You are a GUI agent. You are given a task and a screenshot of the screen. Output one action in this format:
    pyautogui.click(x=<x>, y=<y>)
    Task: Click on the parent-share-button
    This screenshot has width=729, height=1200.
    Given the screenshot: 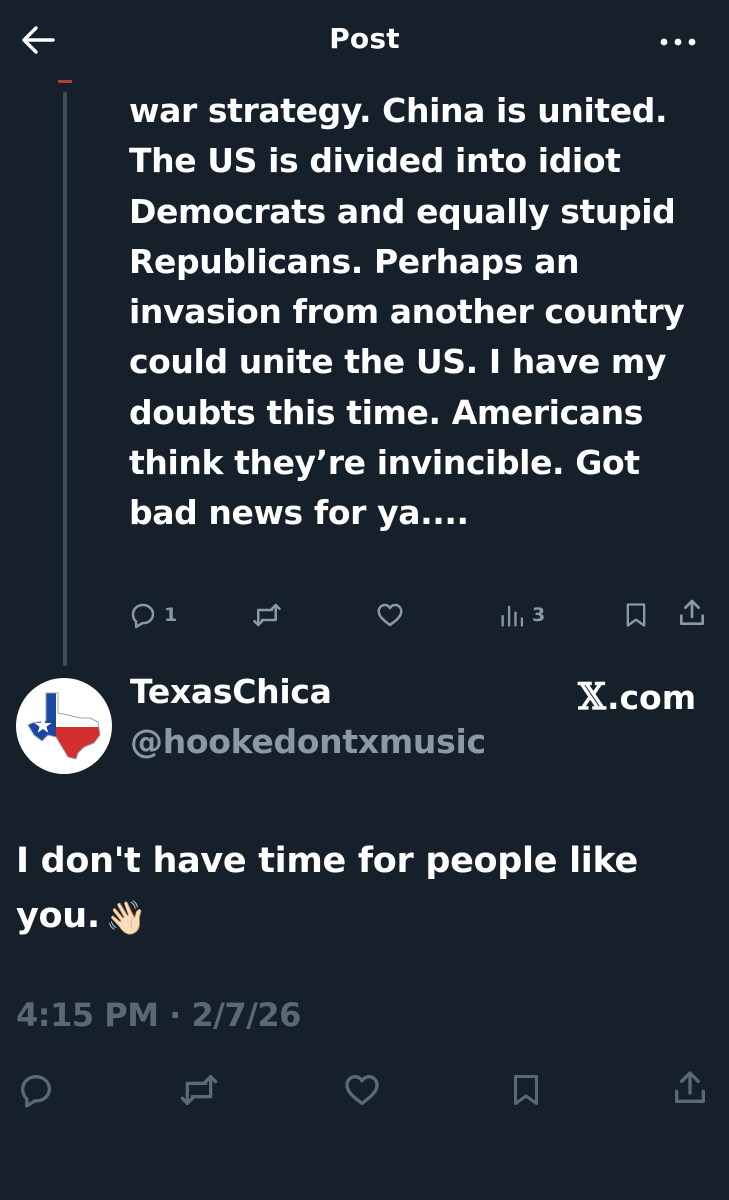 What is the action you would take?
    pyautogui.click(x=692, y=613)
    